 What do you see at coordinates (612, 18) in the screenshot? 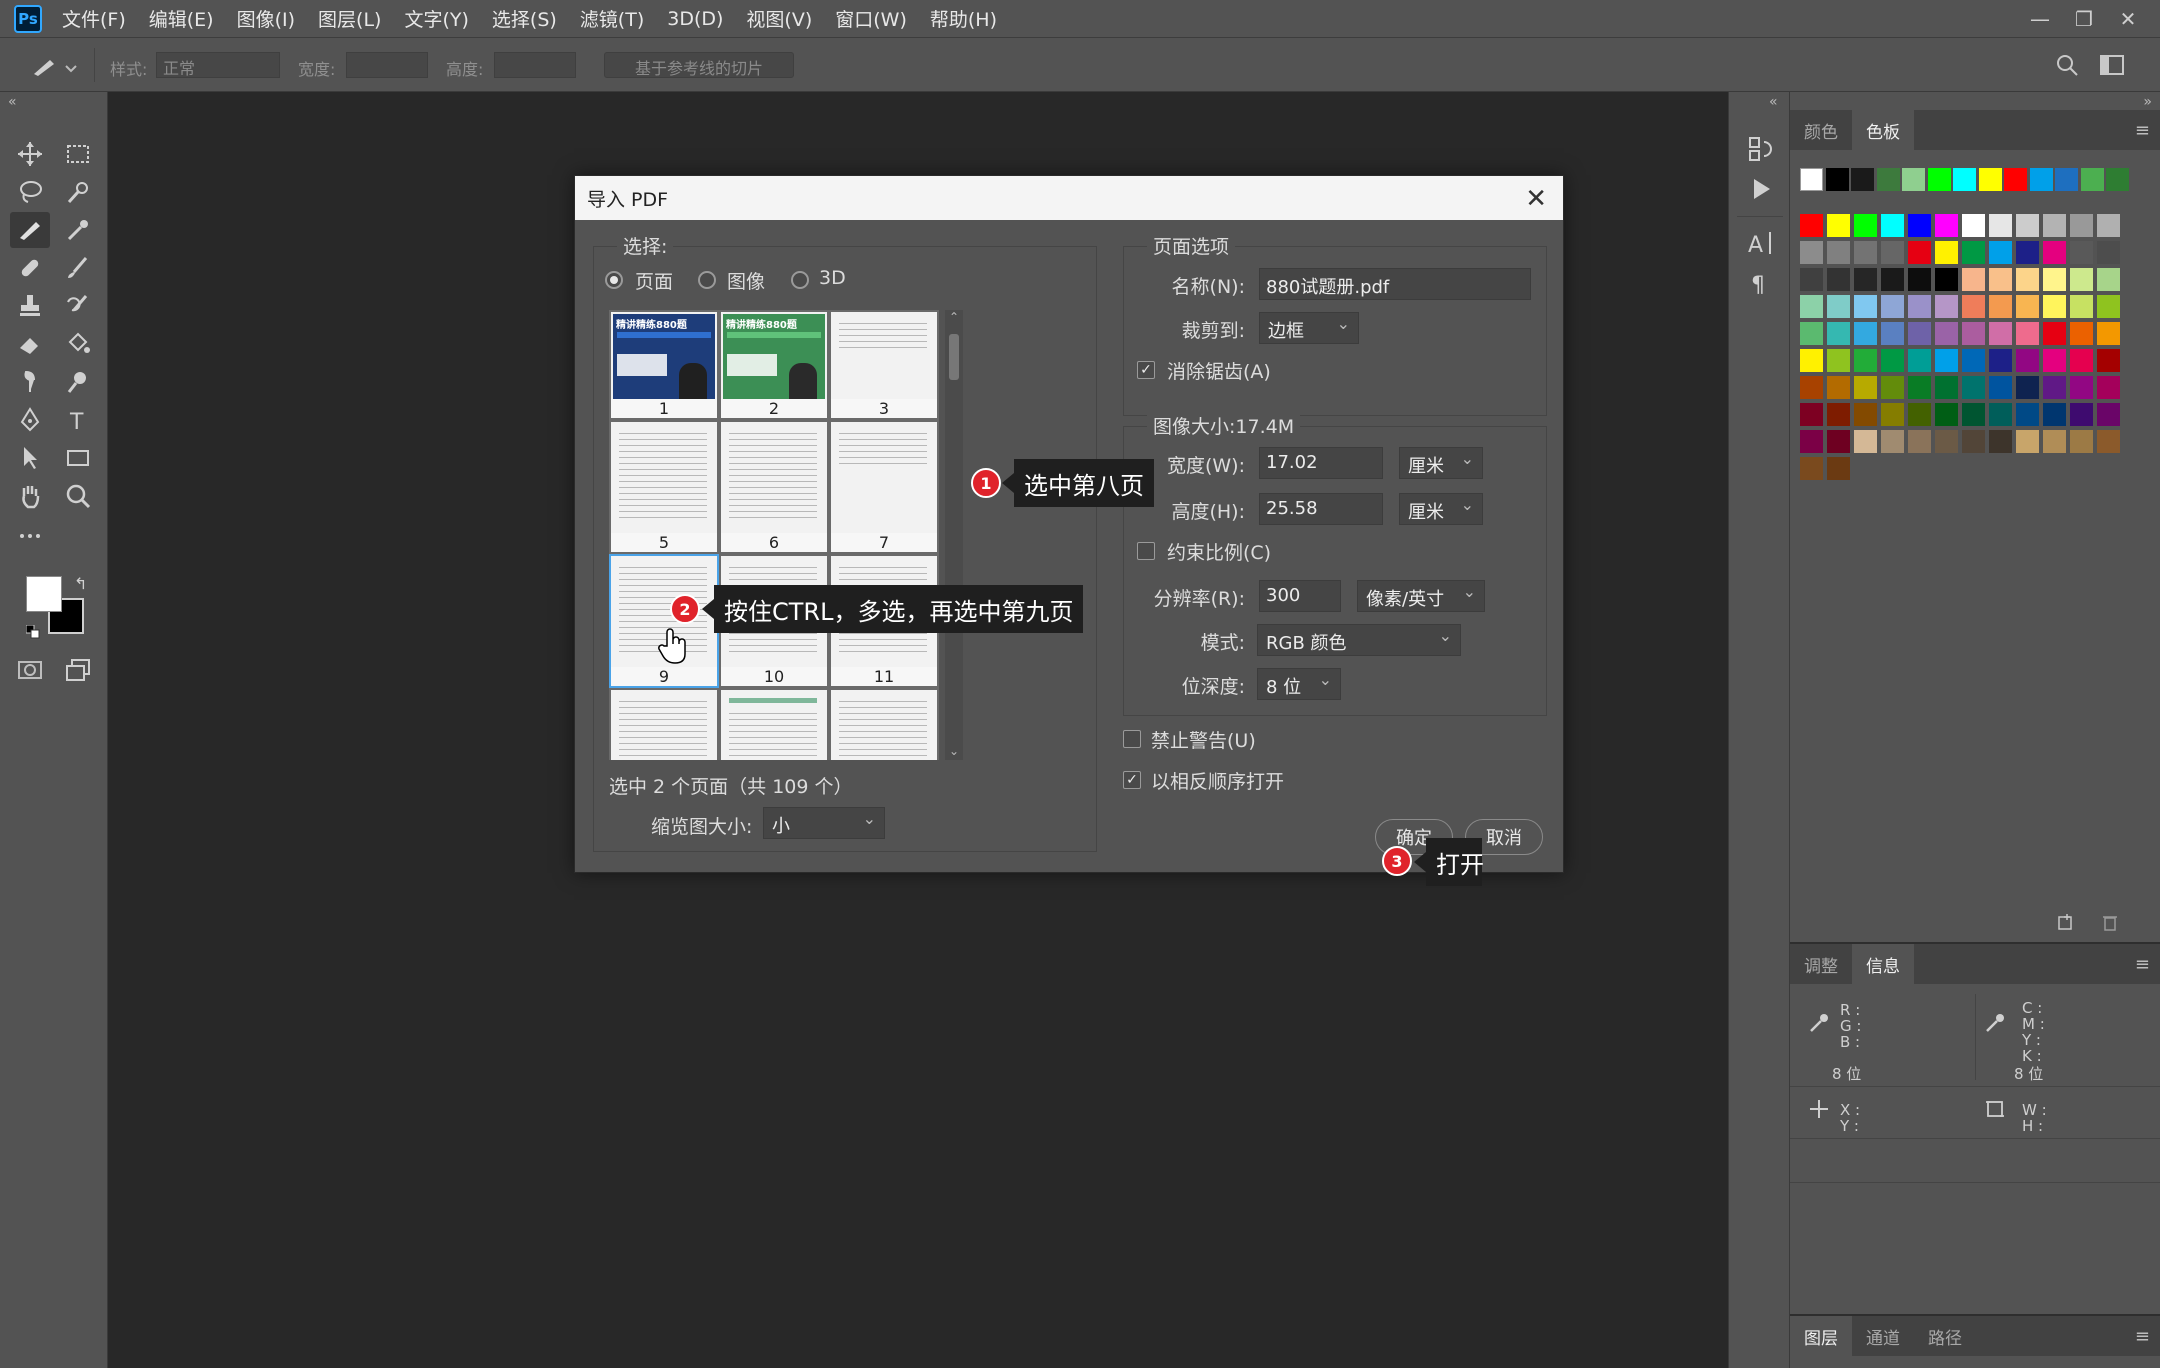
I see `menu-filter: 滤镜(T)` at bounding box center [612, 18].